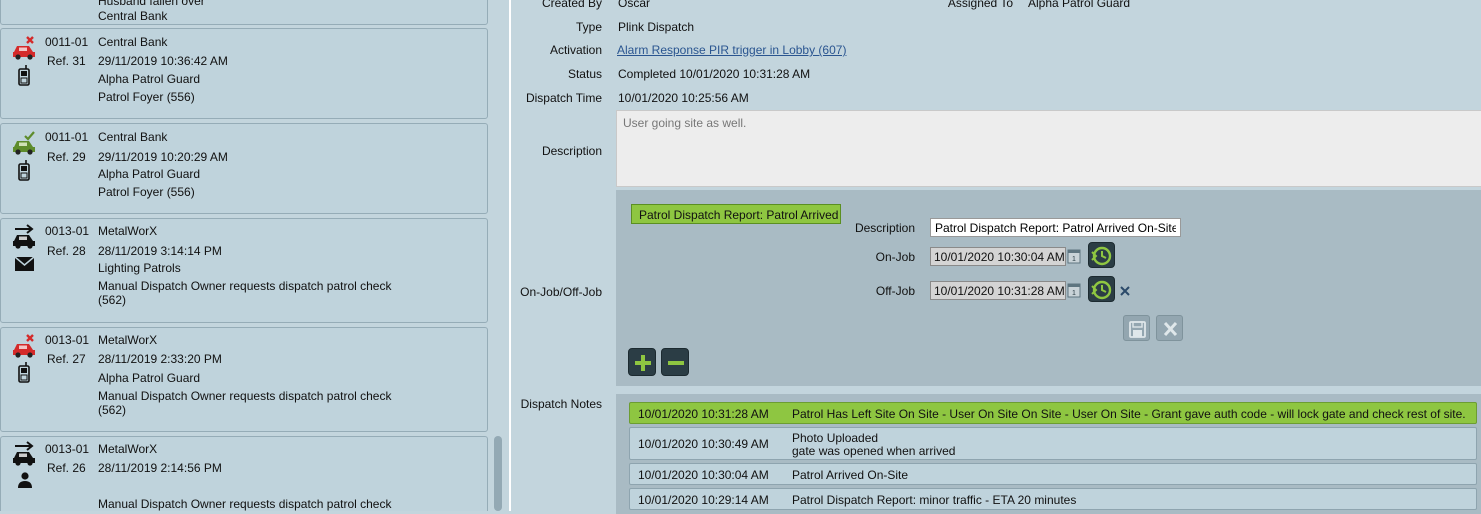 Image resolution: width=1481 pixels, height=514 pixels. I want to click on envelope-icon, so click(24, 263).